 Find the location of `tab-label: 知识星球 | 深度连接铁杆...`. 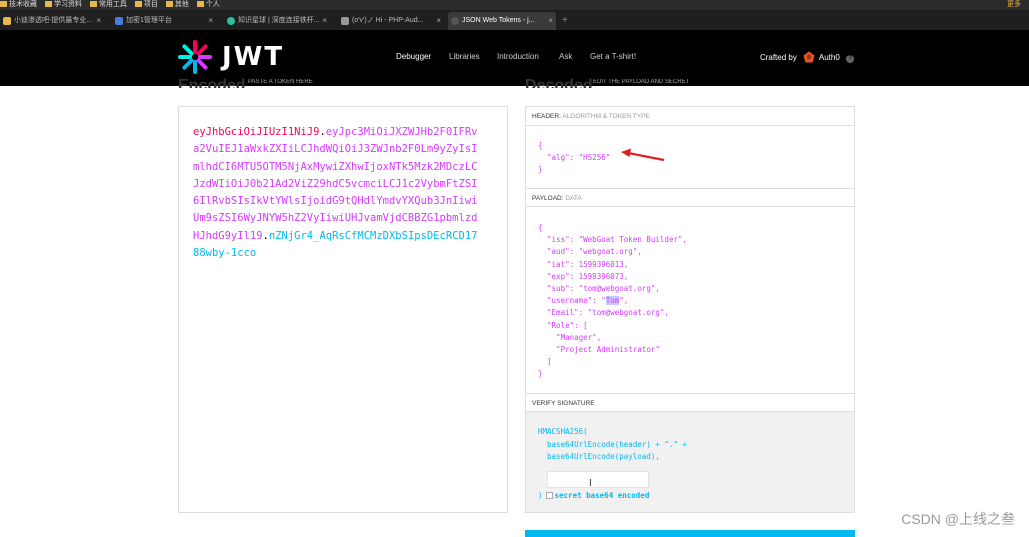

tab-label: 知识星球 | 深度连接铁杆... is located at coordinates (279, 20).